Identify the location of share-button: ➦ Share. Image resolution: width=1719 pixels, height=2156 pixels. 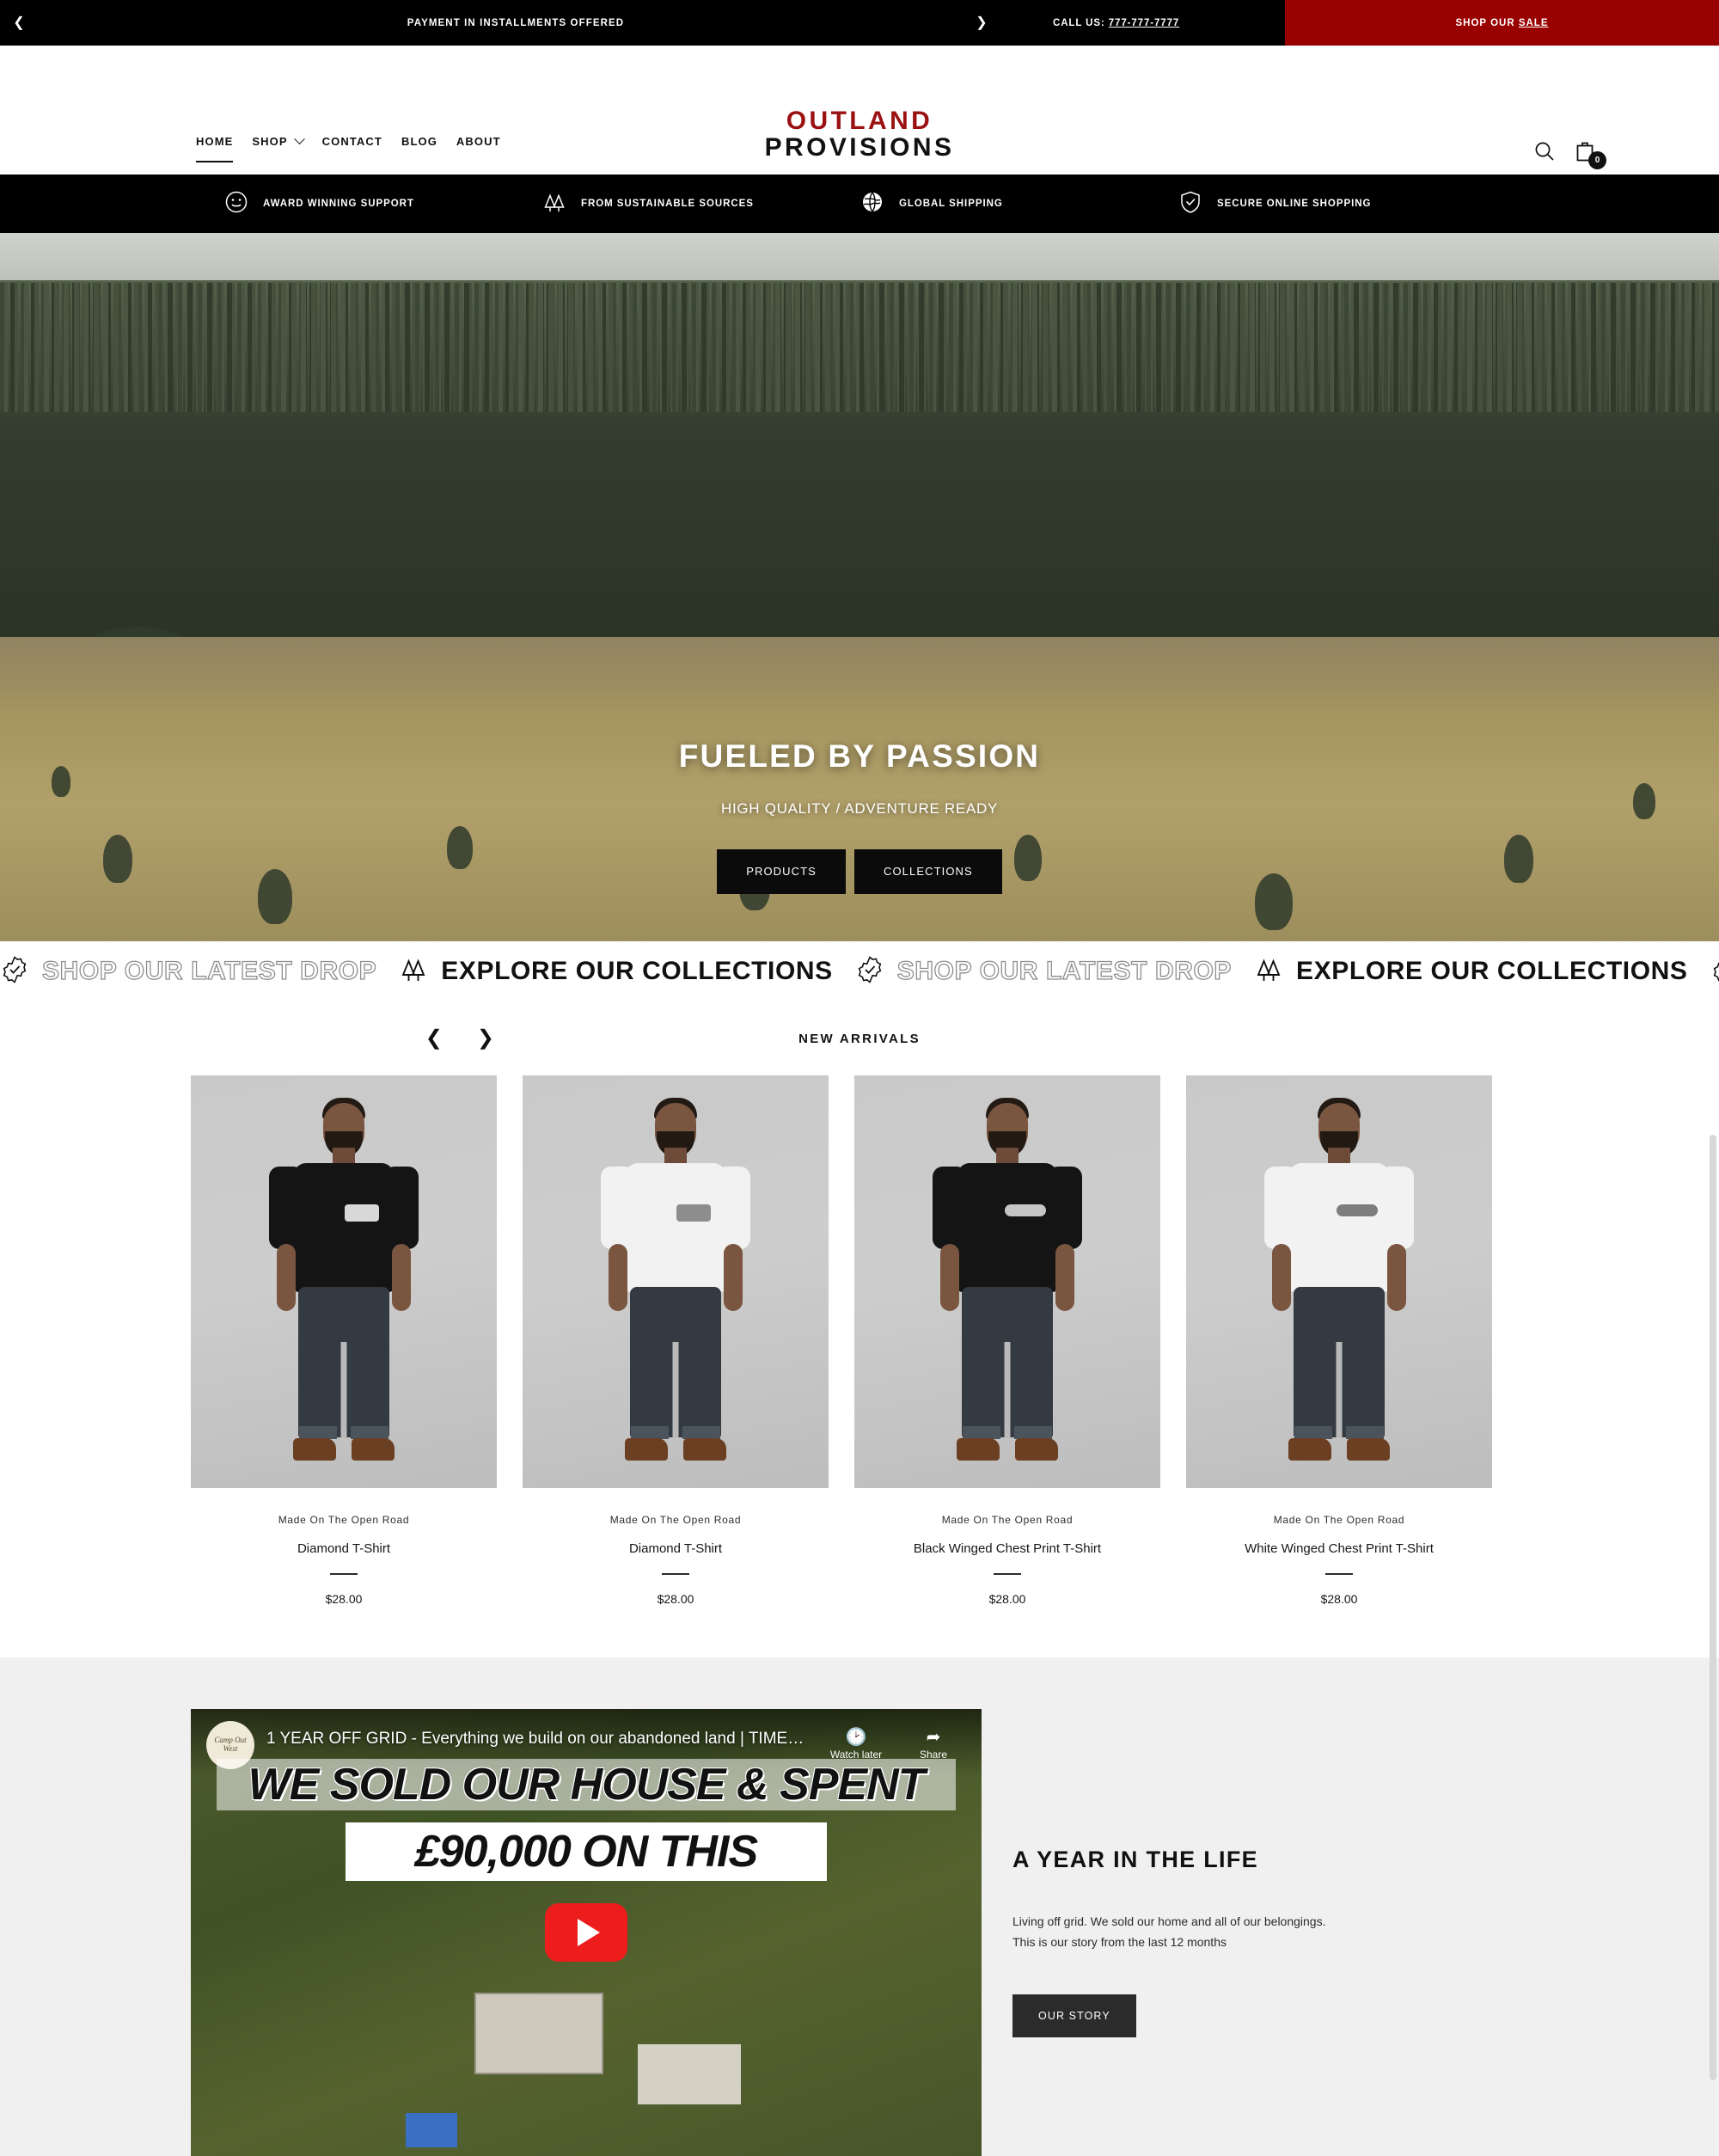
(934, 1741).